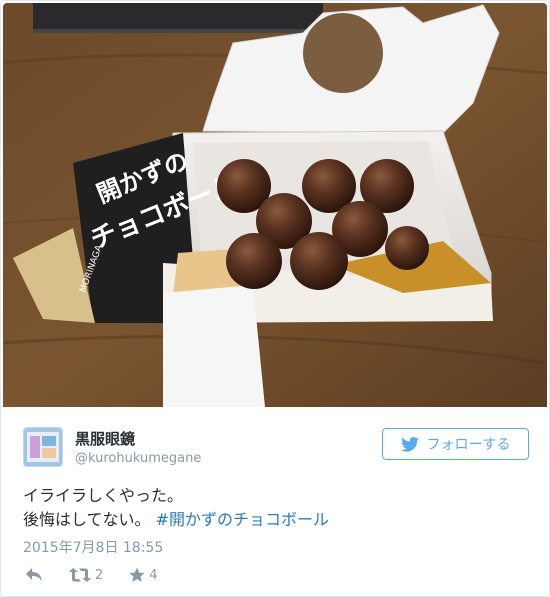 Image resolution: width=550 pixels, height=597 pixels. I want to click on tweet-line-2: 後悔はしてない。 #開かずのチョコボール, so click(276, 520).